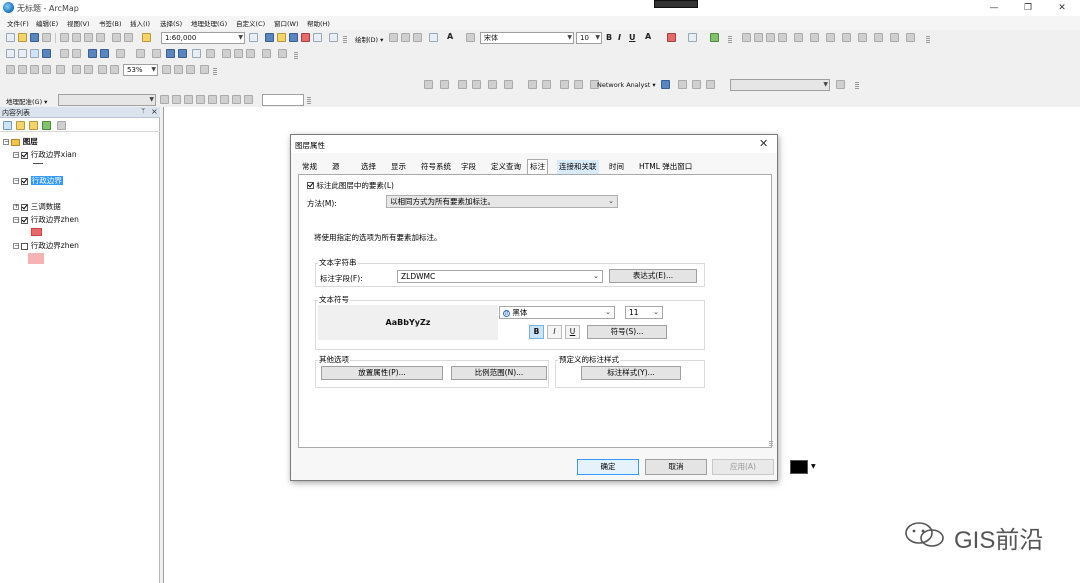 The image size is (1080, 583). Describe the element at coordinates (286, 23) in the screenshot. I see `menu-windows: 窗口(W)` at that location.